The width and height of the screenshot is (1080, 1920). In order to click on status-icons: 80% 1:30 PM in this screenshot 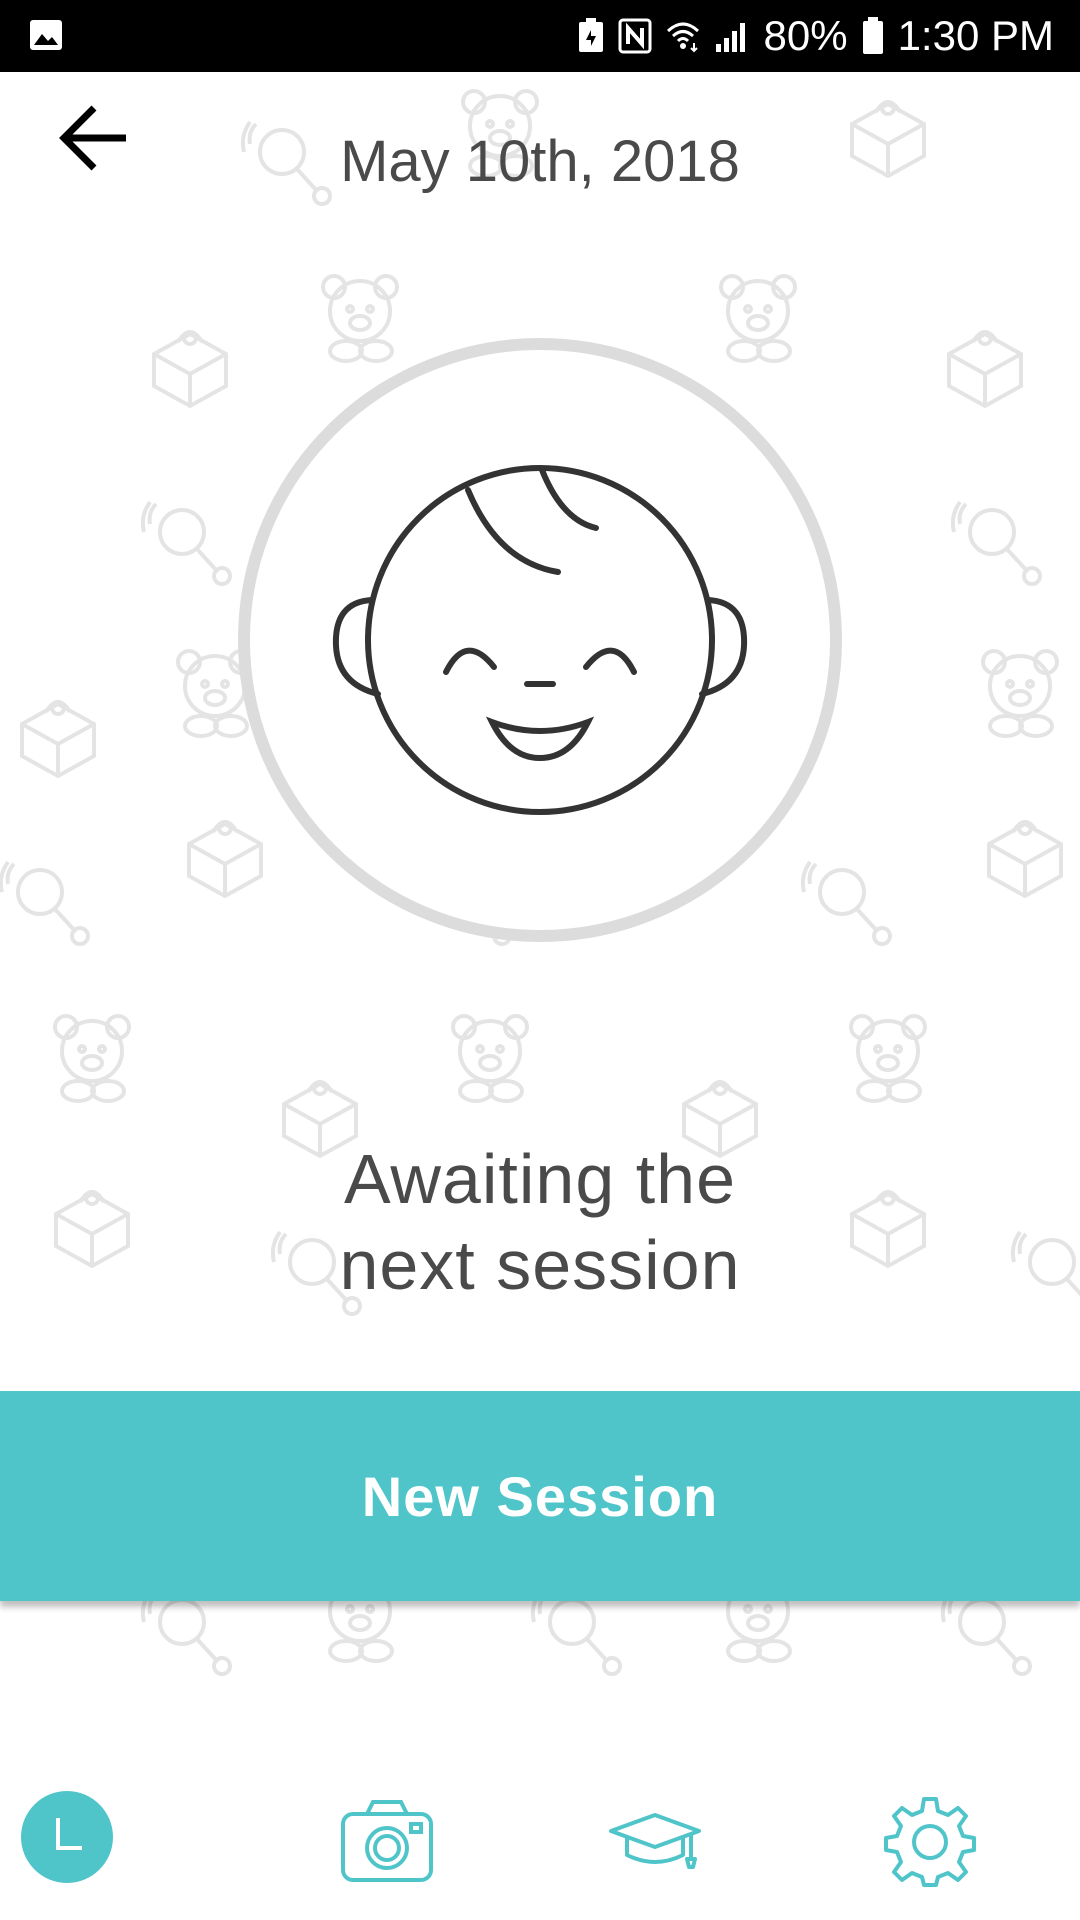, I will do `click(816, 36)`.